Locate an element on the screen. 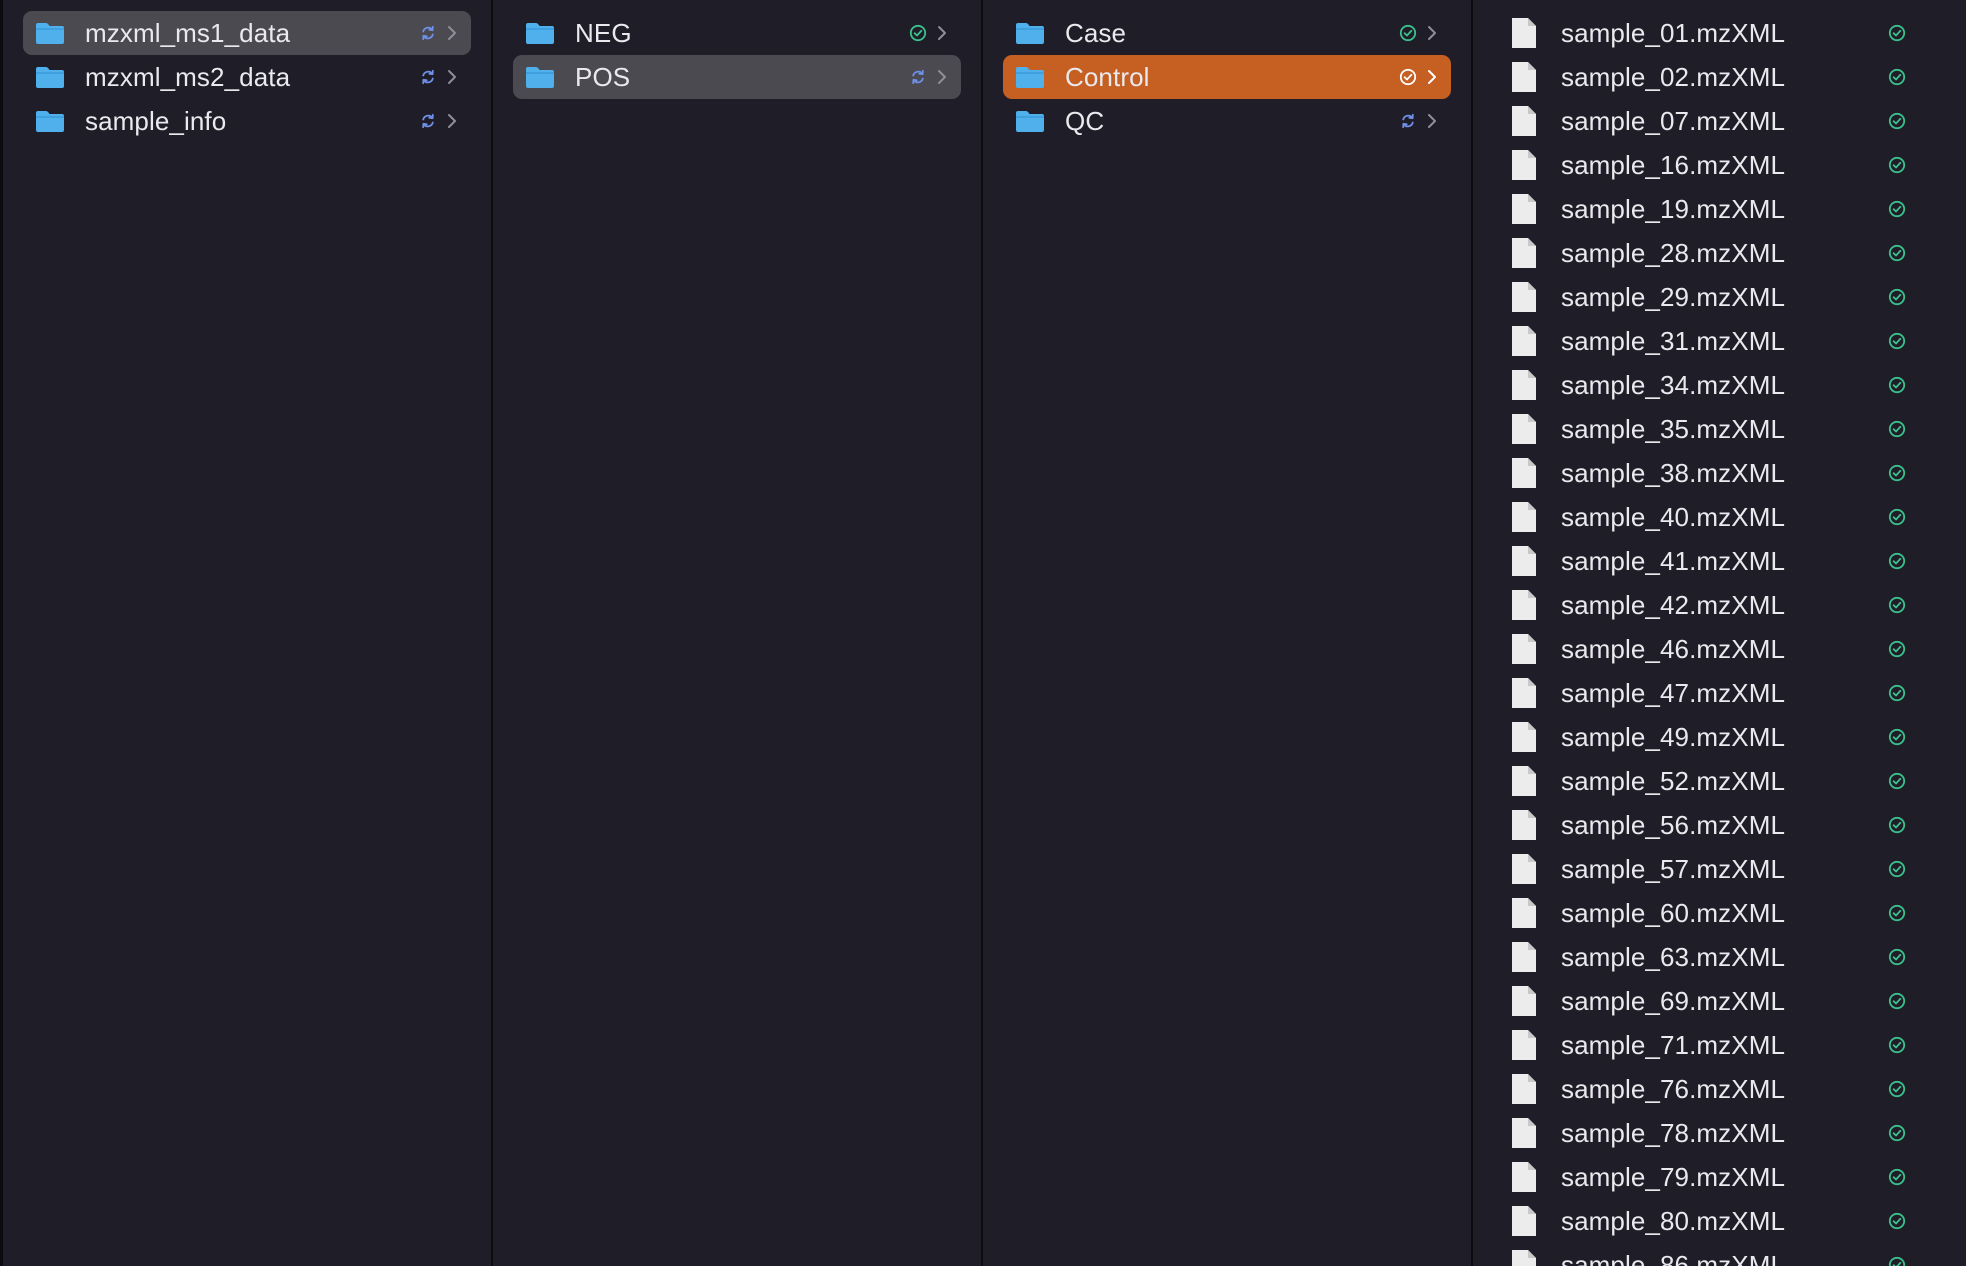  folder-name: mzxml_ms1_data is located at coordinates (188, 32).